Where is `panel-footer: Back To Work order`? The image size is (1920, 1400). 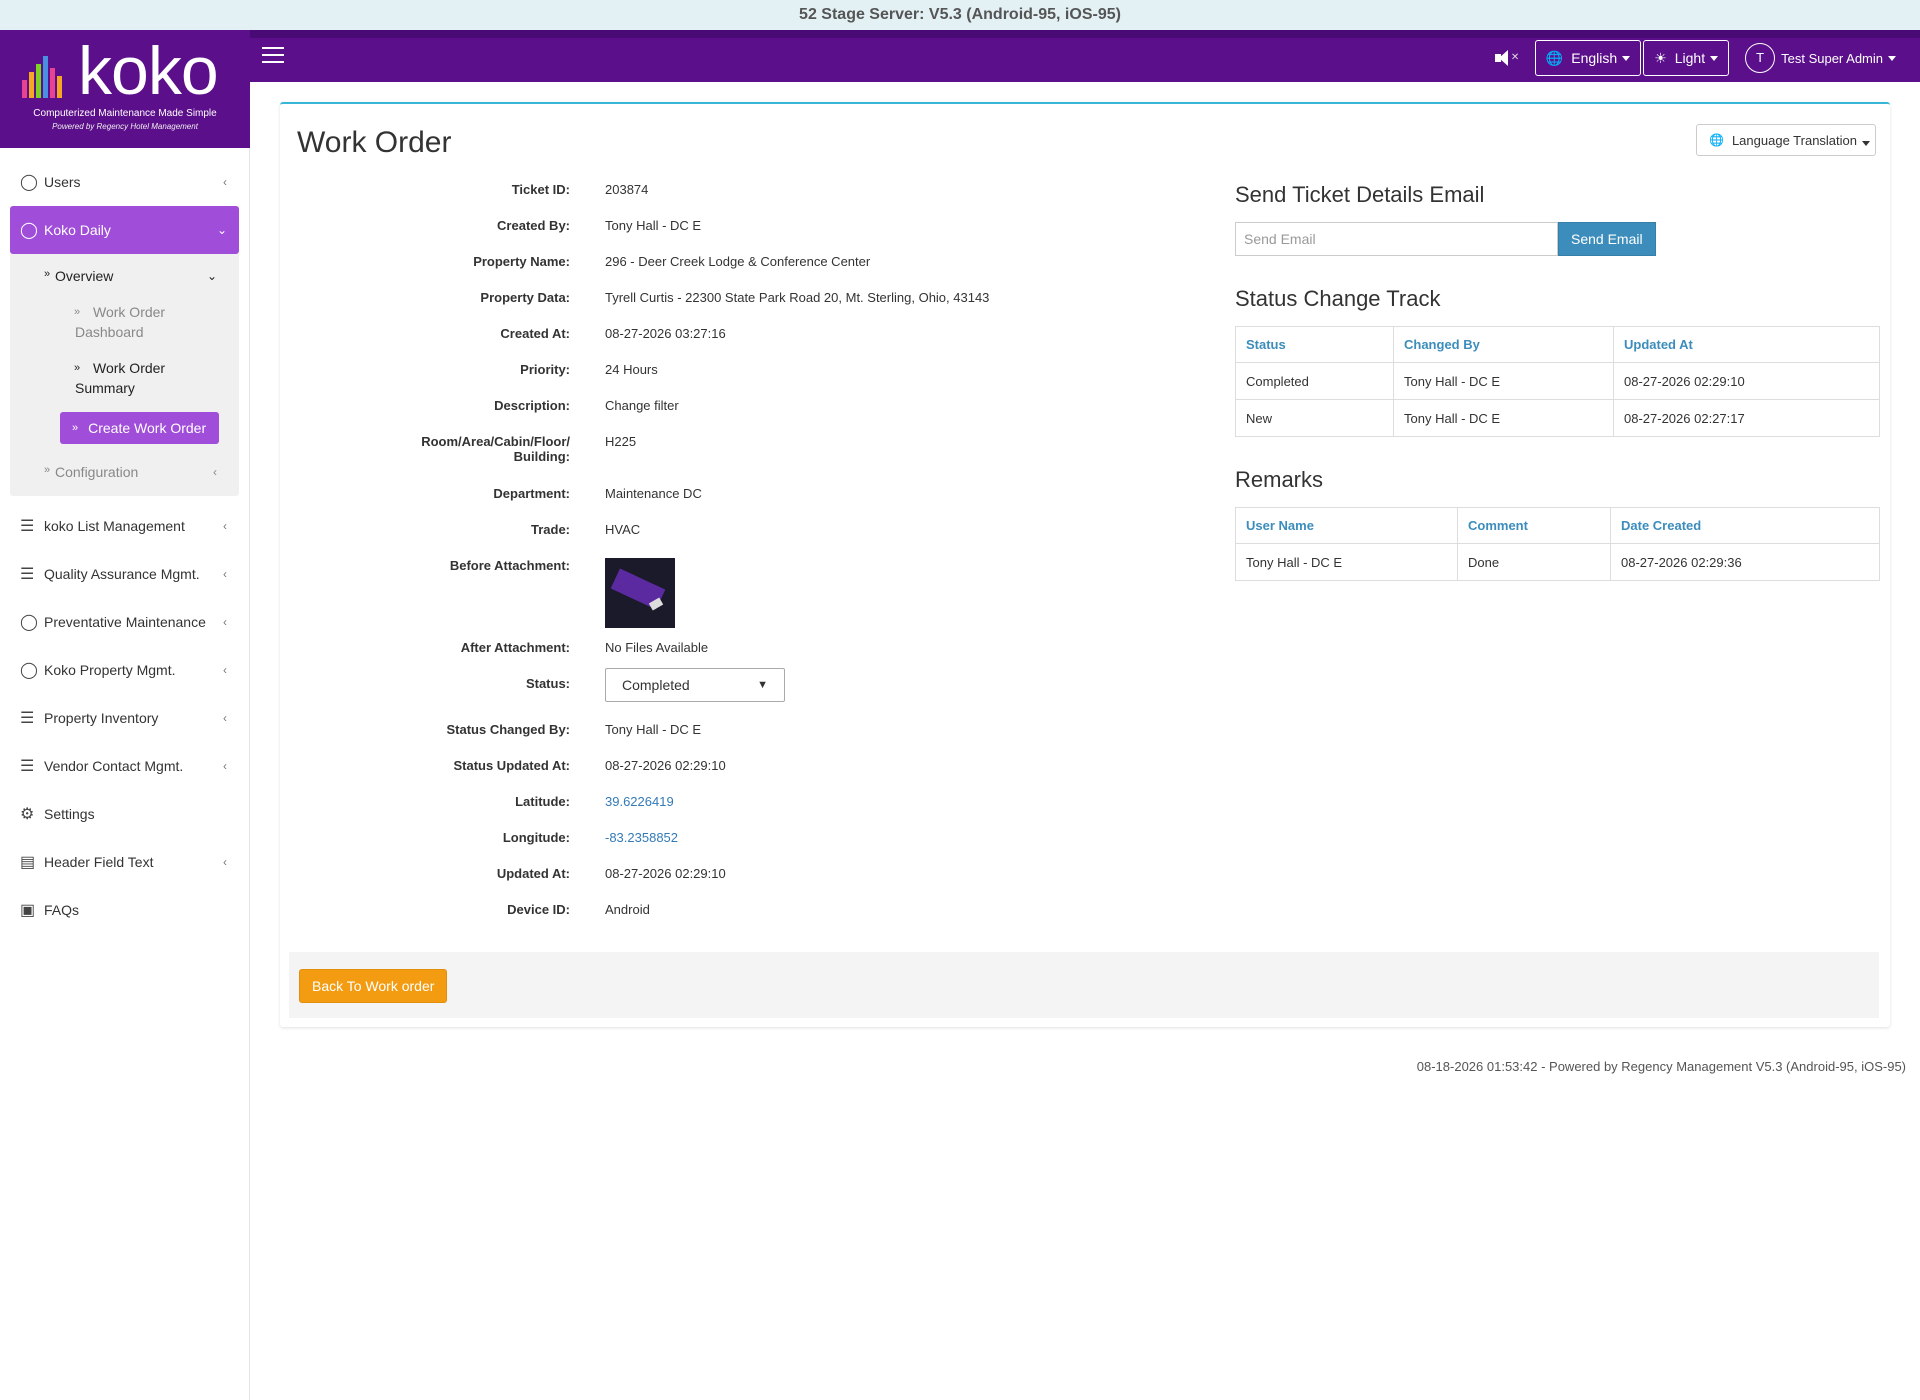
panel-footer: Back To Work order is located at coordinates (1084, 985).